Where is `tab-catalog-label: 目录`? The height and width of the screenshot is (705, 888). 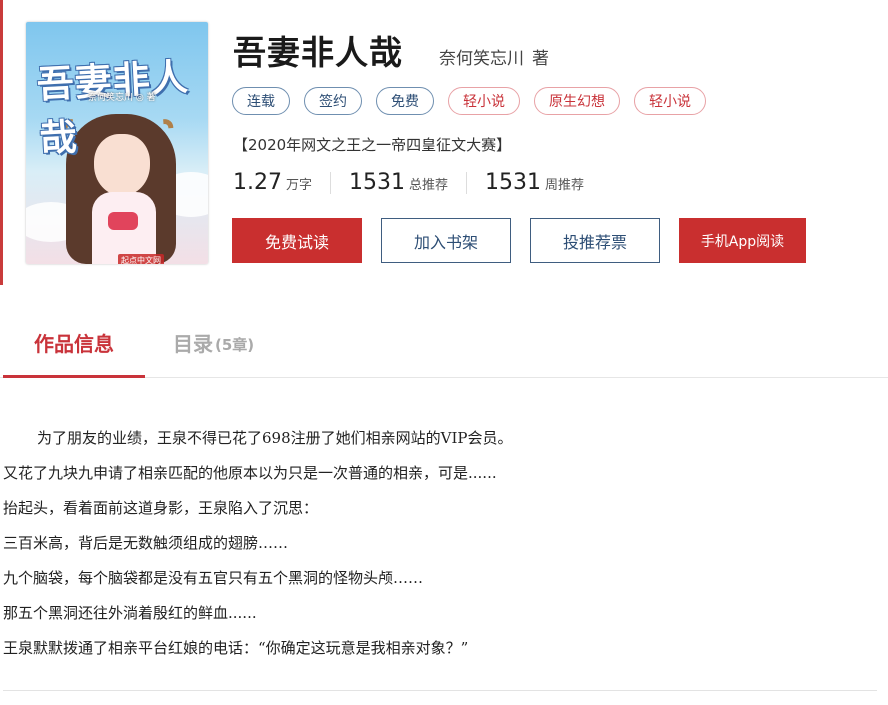 tab-catalog-label: 目录 is located at coordinates (193, 344).